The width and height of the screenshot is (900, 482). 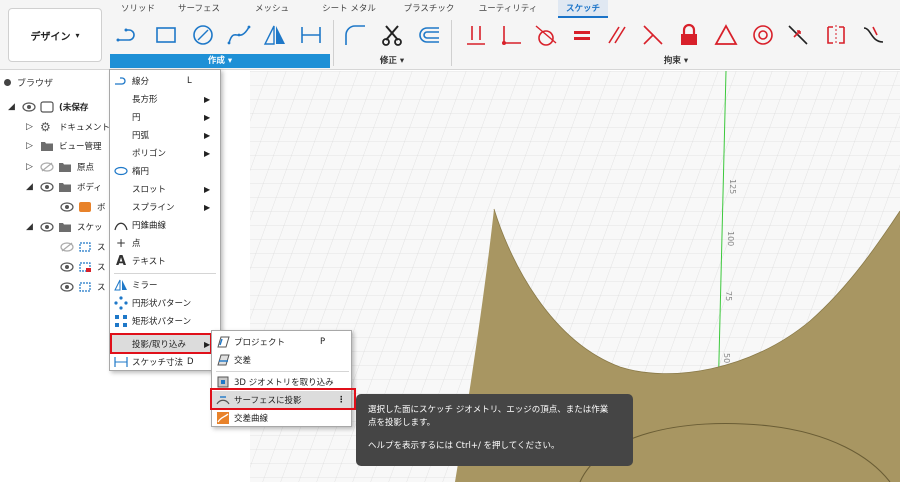 I want to click on tree-row-sketches: ◢ スケッ, so click(x=64, y=227).